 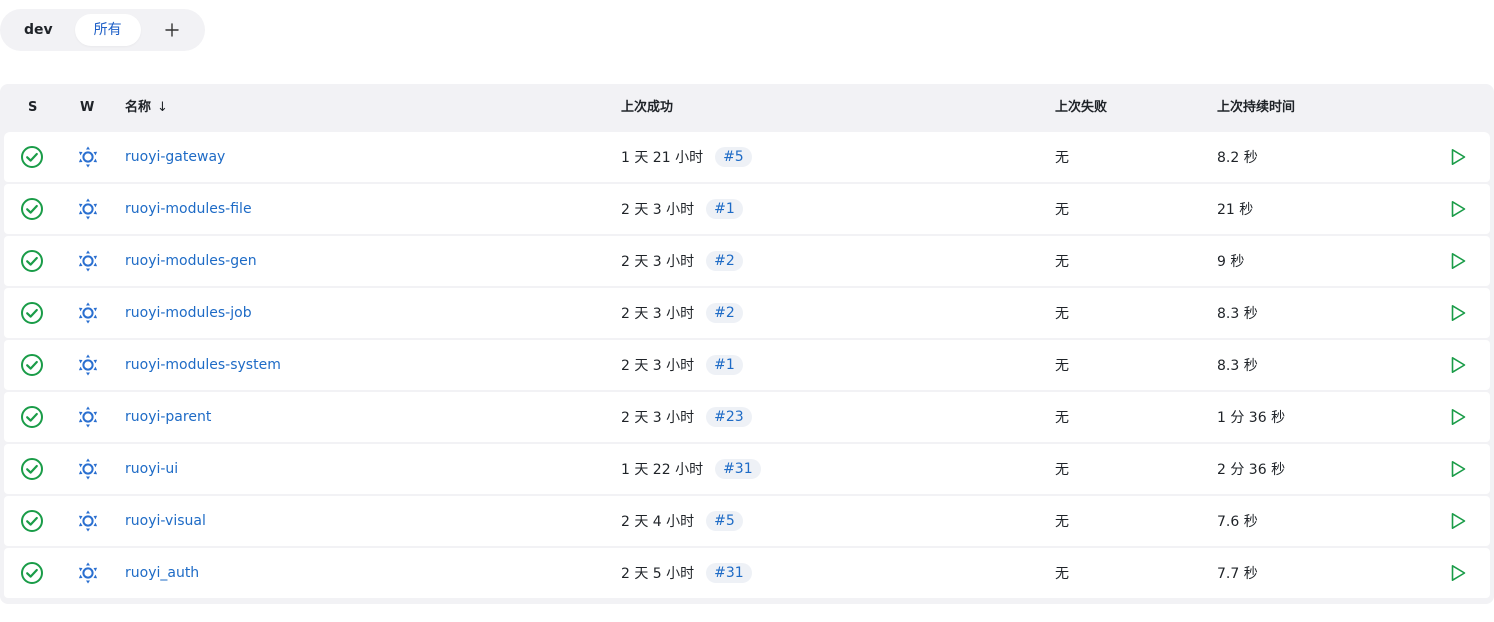 I want to click on header-last-duration: 上次持续时间, so click(x=1256, y=108).